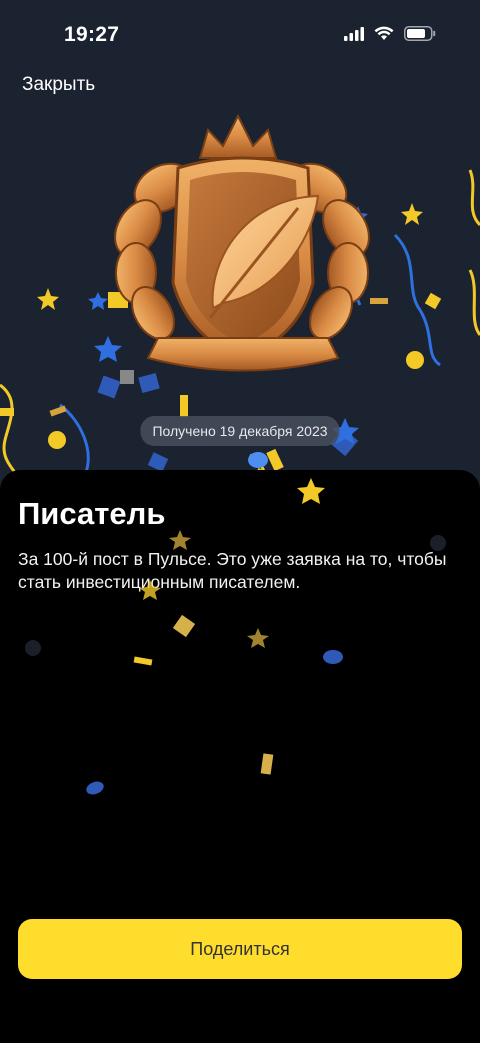  I want to click on status-time: 19:27, so click(92, 34).